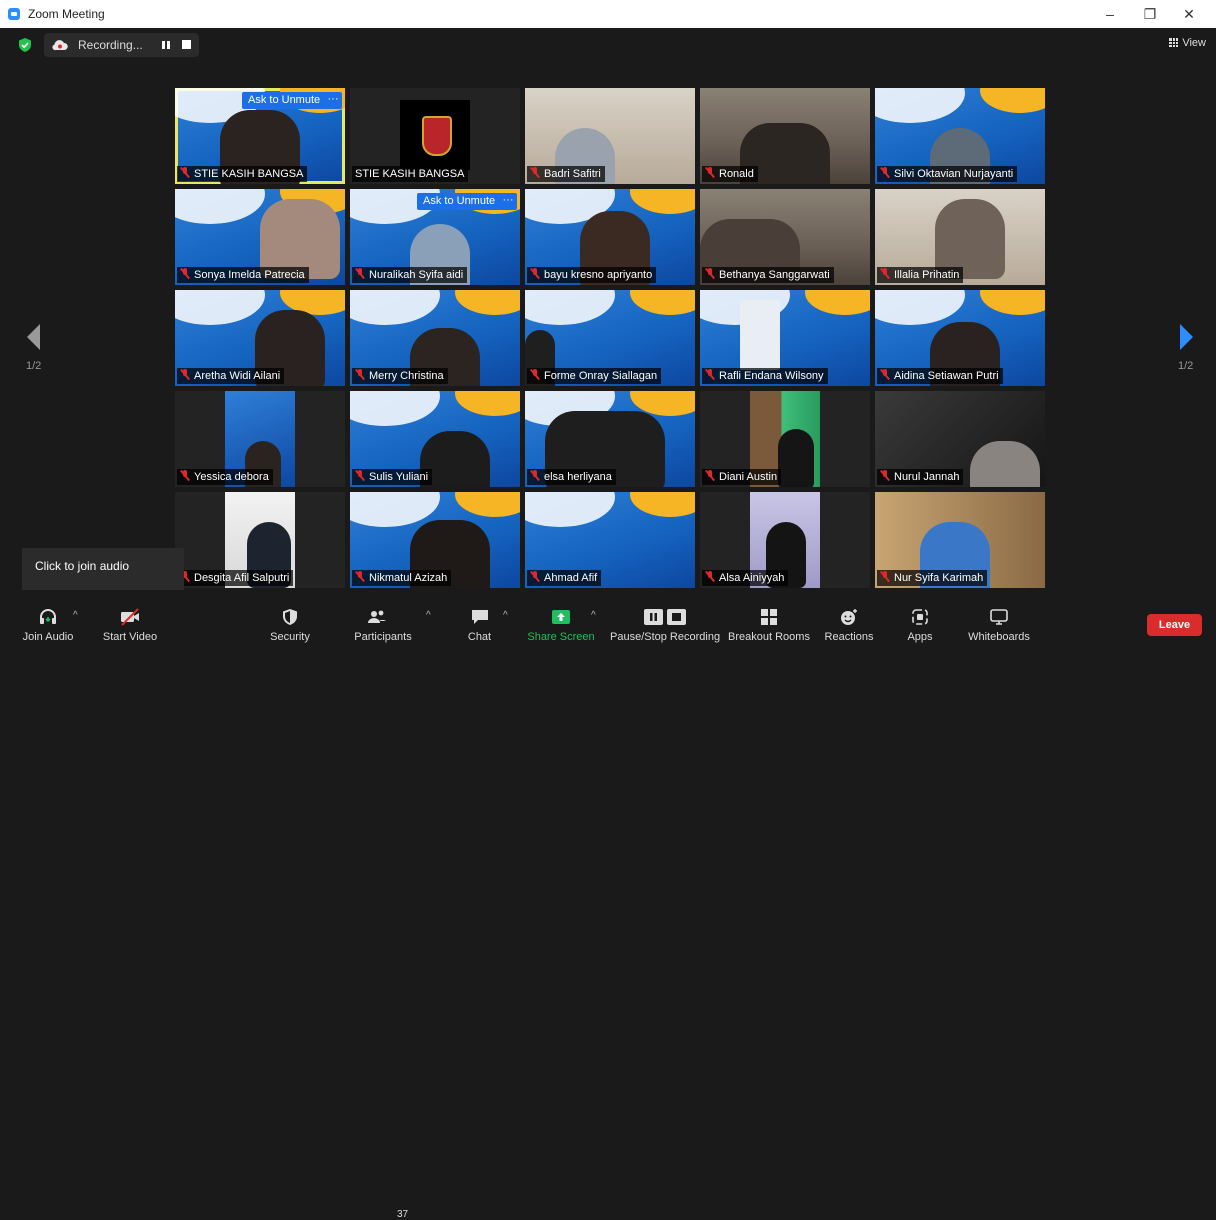  I want to click on participant-name: Silvi Oktavian Nurjayanti, so click(954, 174).